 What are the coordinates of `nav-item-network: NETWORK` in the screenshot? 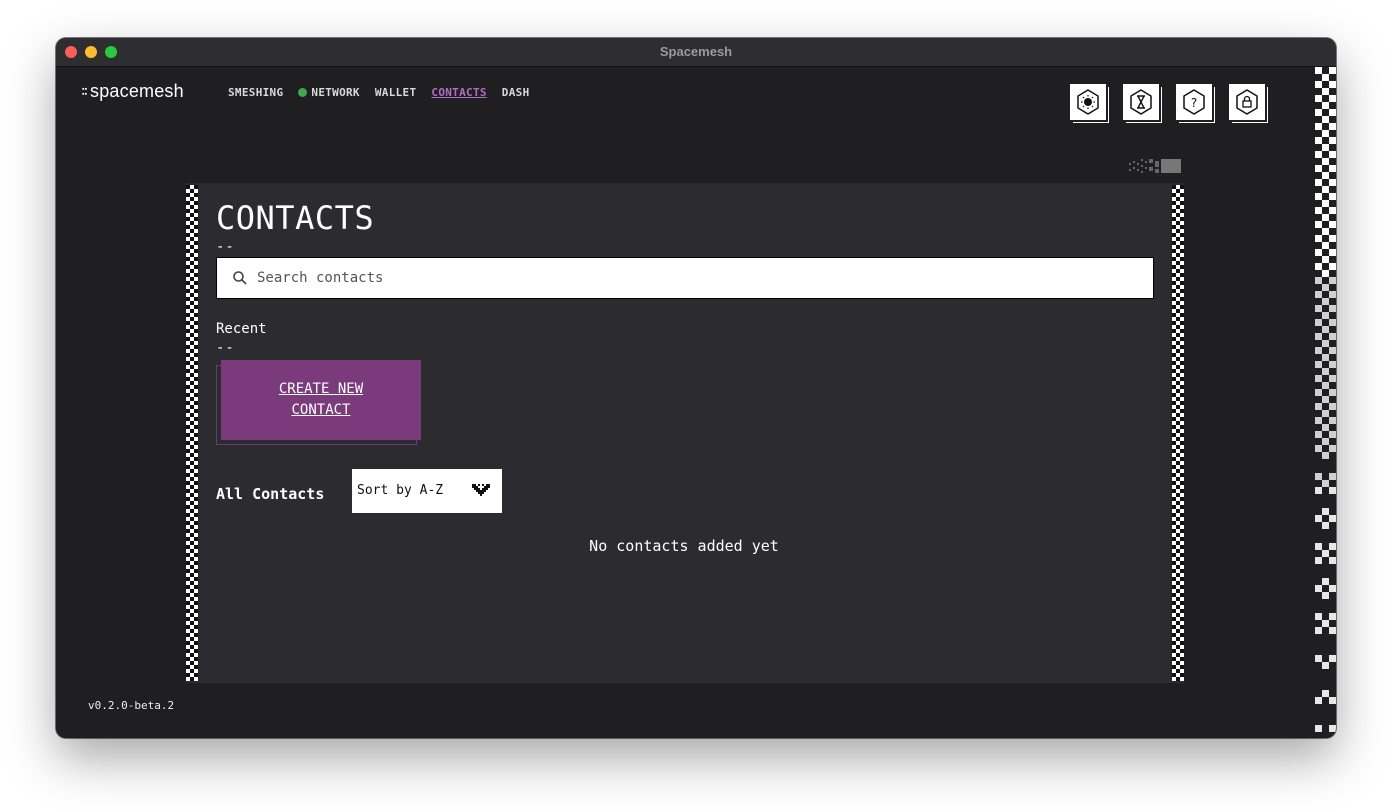 It's located at (329, 92).